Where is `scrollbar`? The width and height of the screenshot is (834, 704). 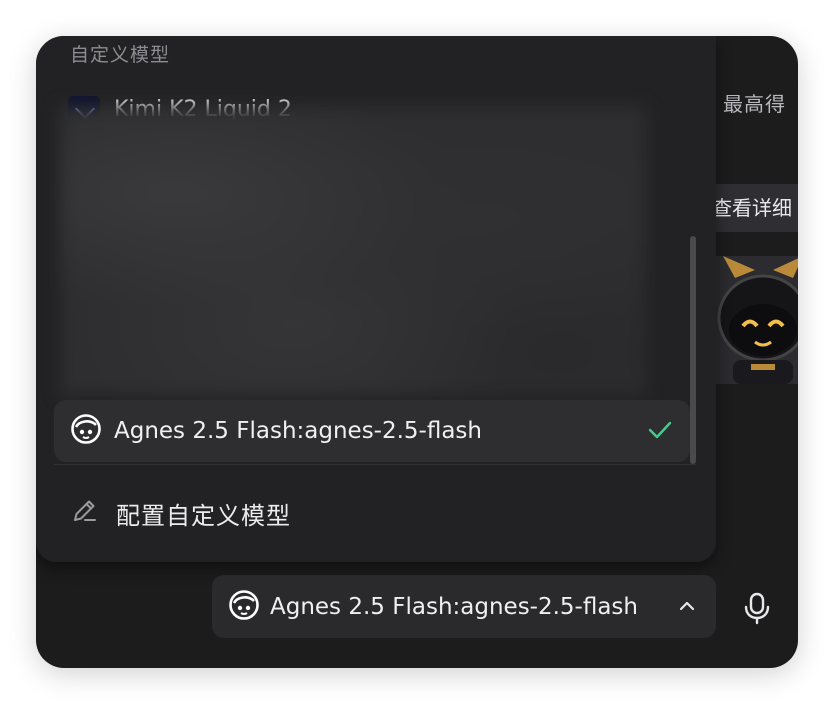
scrollbar is located at coordinates (693, 350).